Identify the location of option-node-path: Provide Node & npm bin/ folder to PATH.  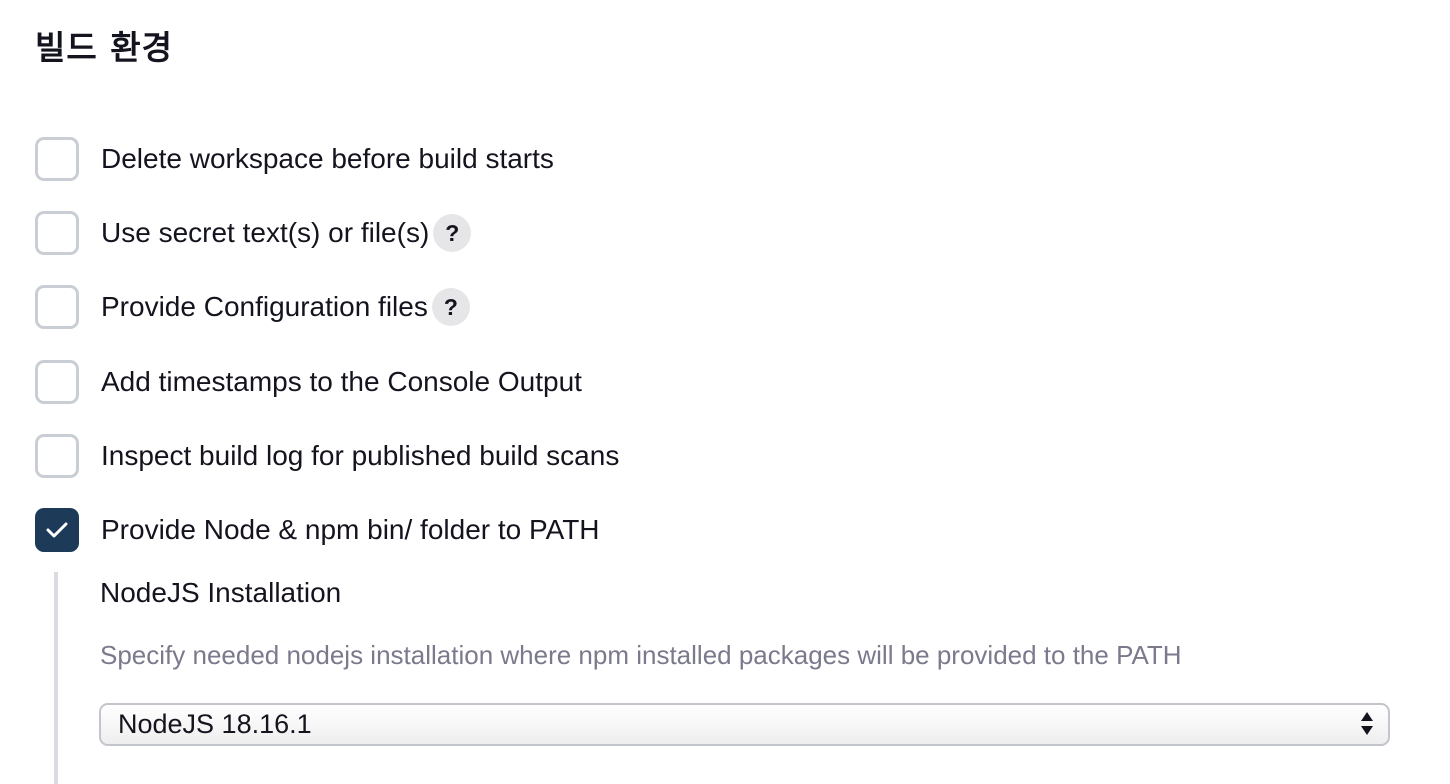
(317, 530).